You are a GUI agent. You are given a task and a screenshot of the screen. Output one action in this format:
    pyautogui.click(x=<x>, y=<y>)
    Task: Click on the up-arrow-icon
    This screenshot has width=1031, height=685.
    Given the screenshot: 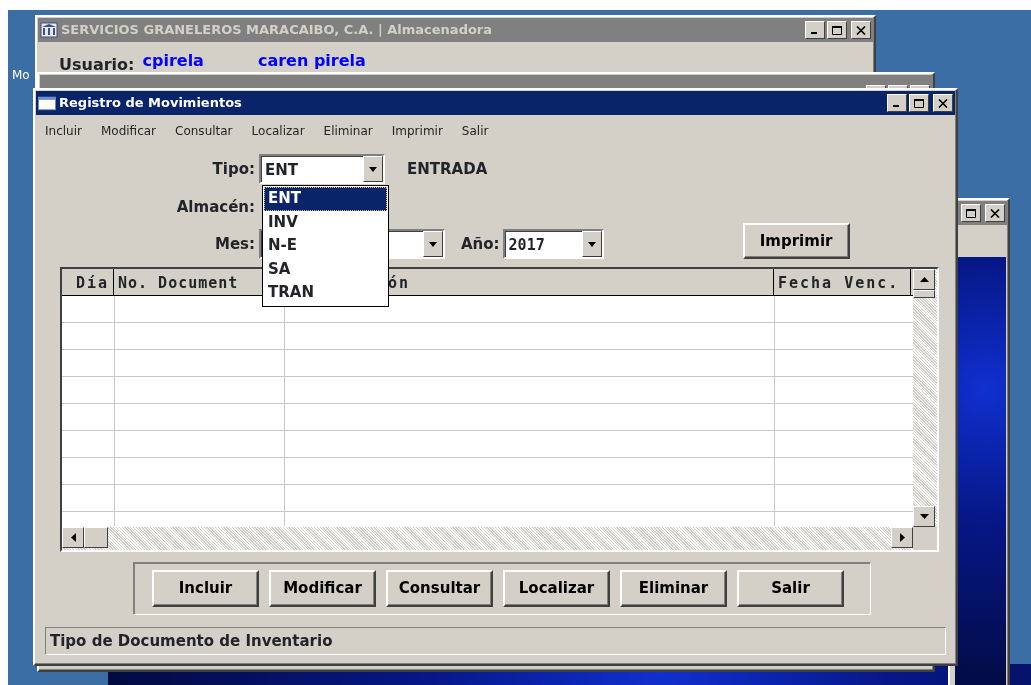 What is the action you would take?
    pyautogui.click(x=924, y=279)
    